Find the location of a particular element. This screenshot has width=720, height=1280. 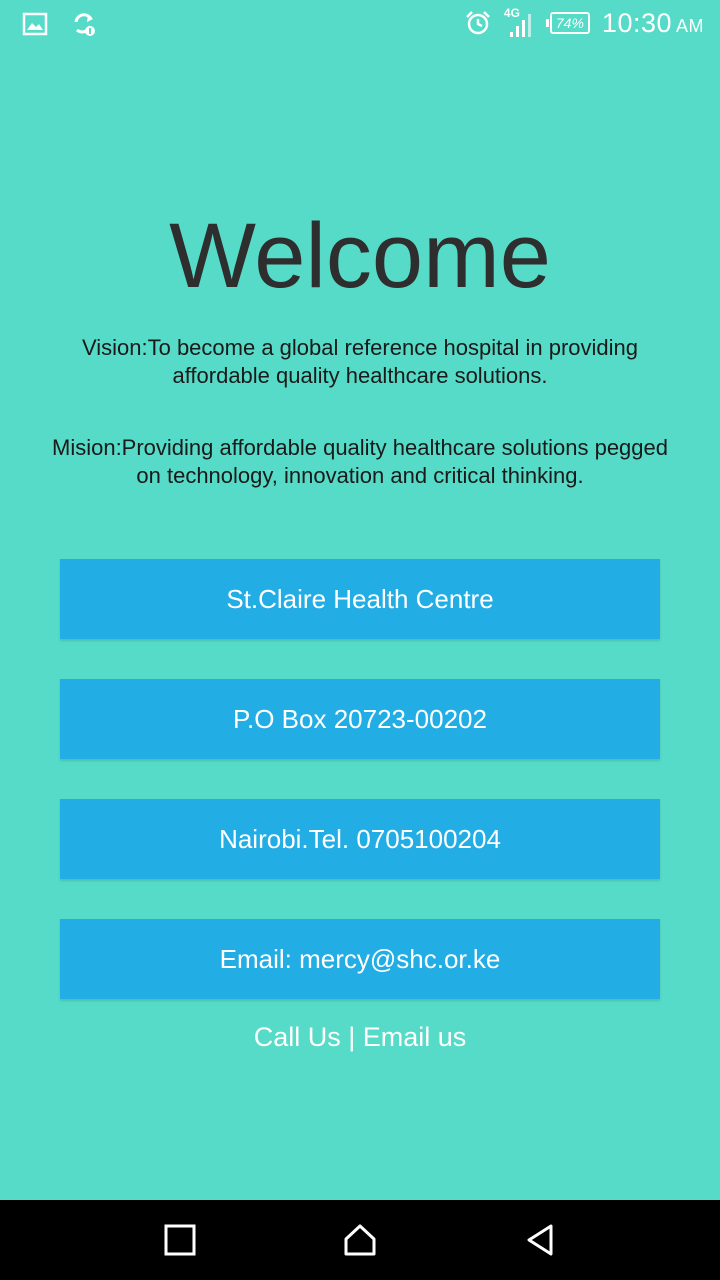

battery-level: 74% is located at coordinates (569, 23).